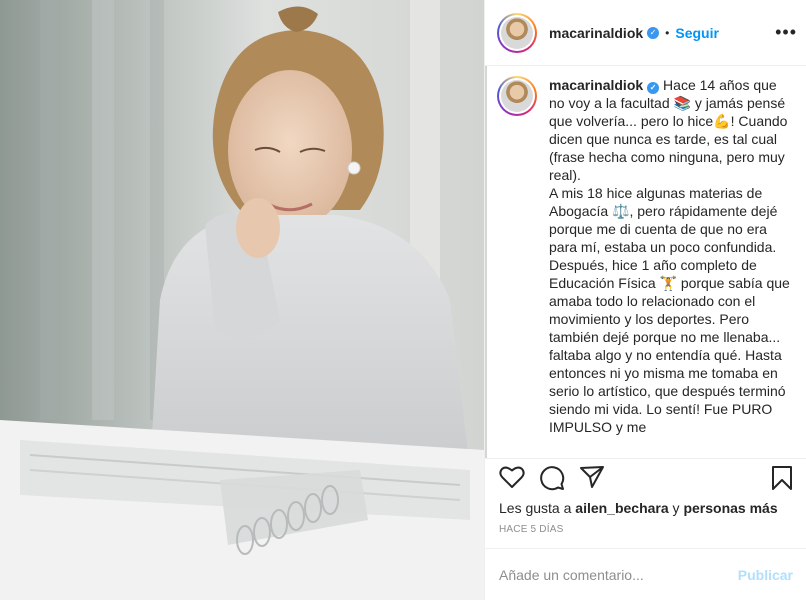 This screenshot has height=600, width=806. I want to click on likes-user-link: ailen_bechara, so click(621, 508).